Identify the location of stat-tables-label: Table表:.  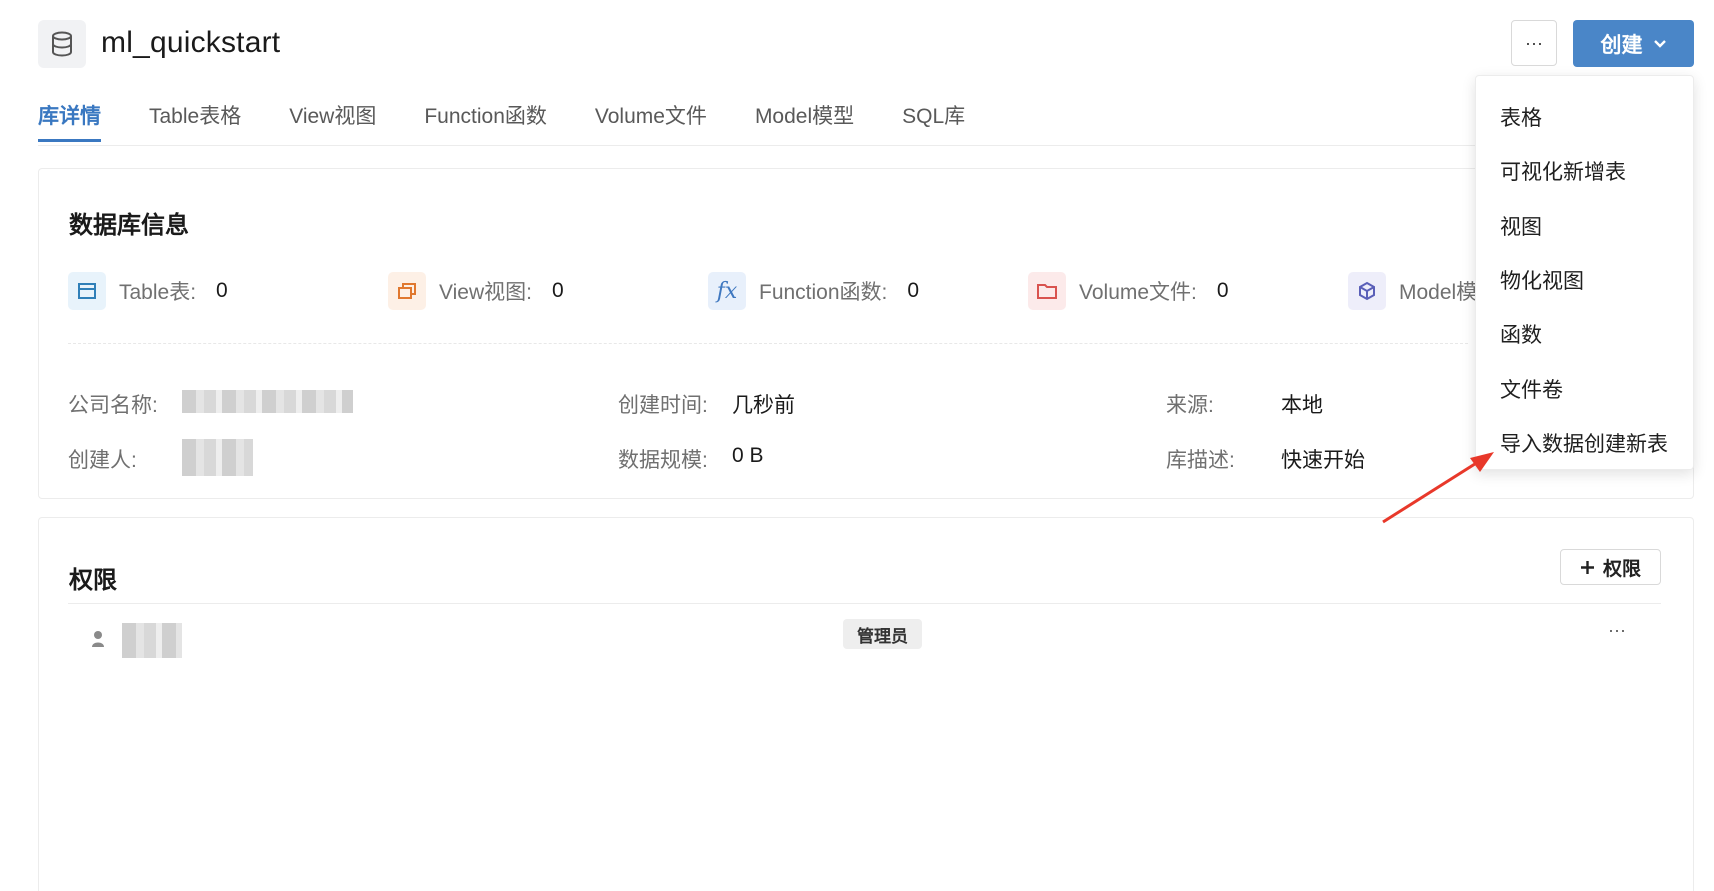
(158, 292).